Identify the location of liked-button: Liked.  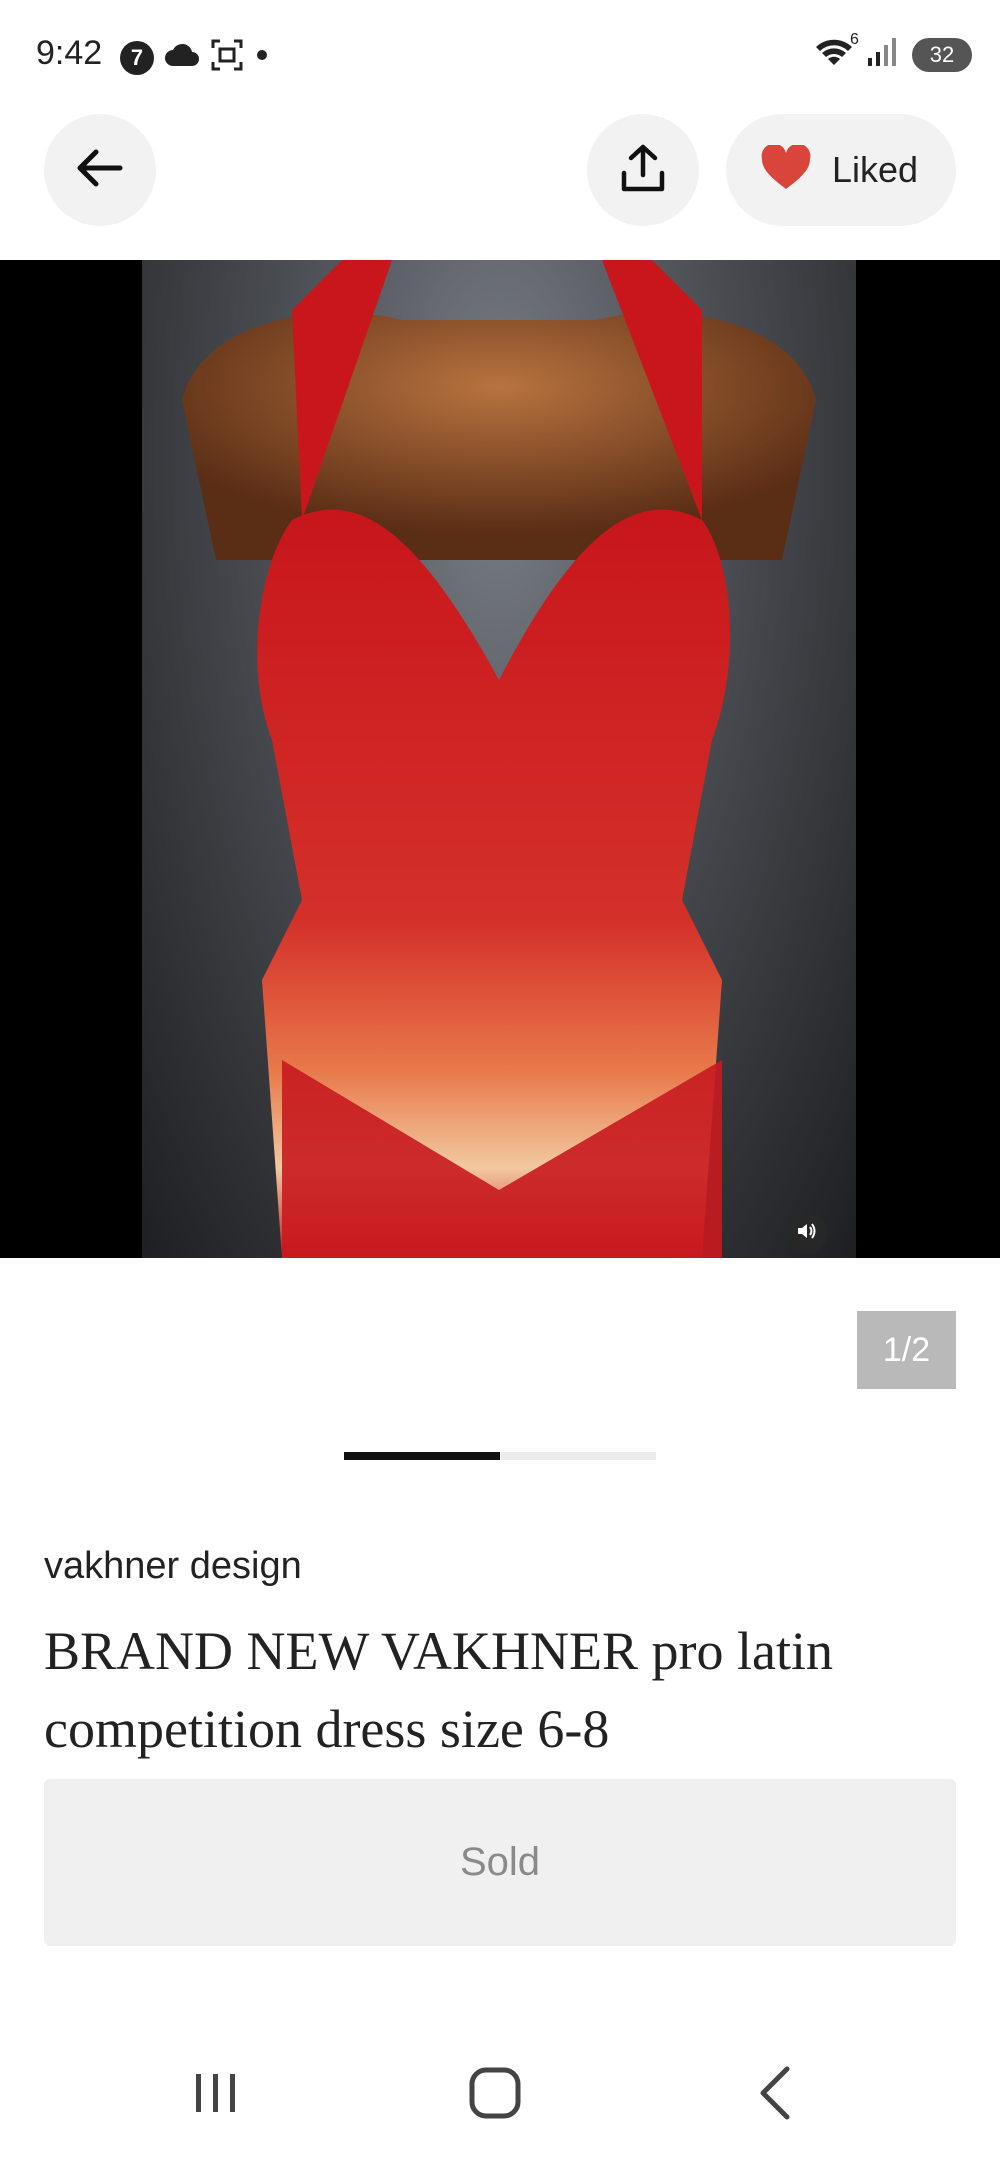
(841, 170).